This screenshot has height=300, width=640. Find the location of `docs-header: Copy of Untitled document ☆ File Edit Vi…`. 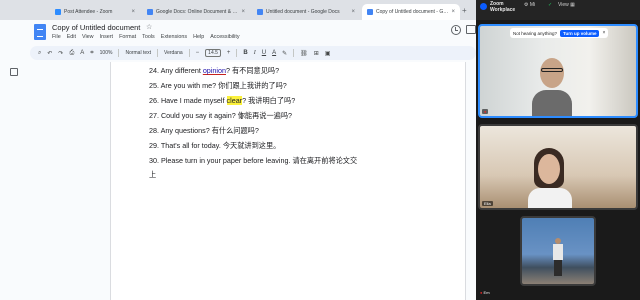

docs-header: Copy of Untitled document ☆ File Edit Vi… is located at coordinates (238, 32).